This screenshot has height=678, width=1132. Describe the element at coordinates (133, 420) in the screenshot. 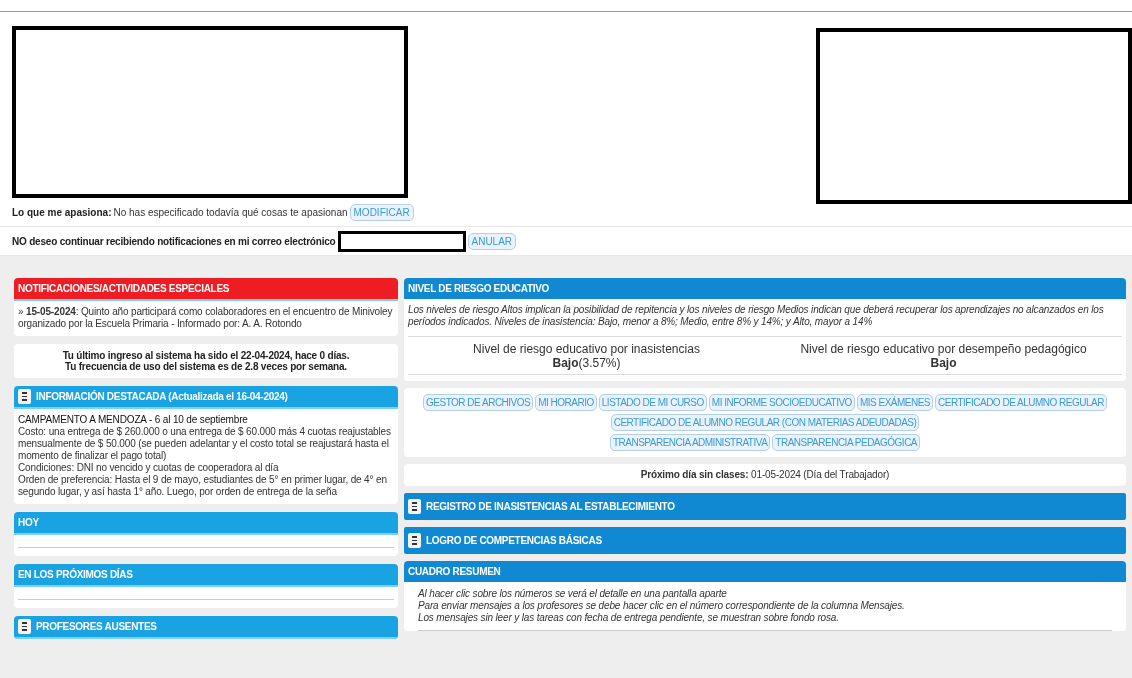

I see `info-text: CAMPAMENTO A MENDOZA - 6 al 10 de septiembre` at that location.